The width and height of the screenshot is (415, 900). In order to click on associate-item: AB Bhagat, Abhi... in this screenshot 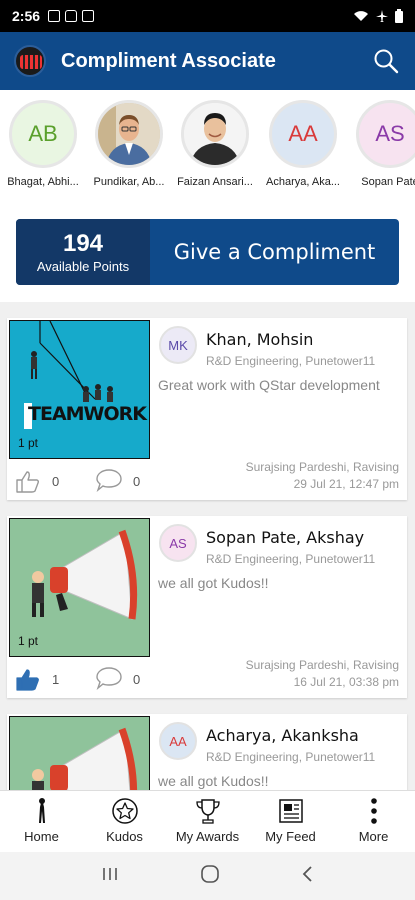, I will do `click(44, 144)`.